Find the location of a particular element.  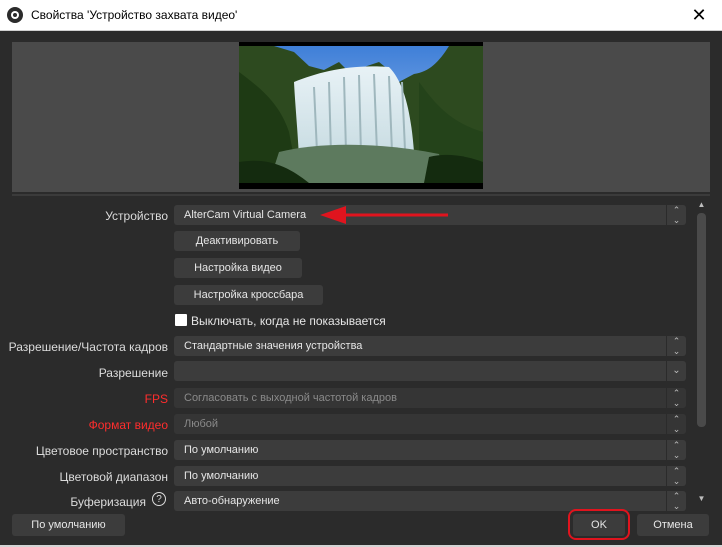

deactivate-button: Деактивировать is located at coordinates (237, 241).